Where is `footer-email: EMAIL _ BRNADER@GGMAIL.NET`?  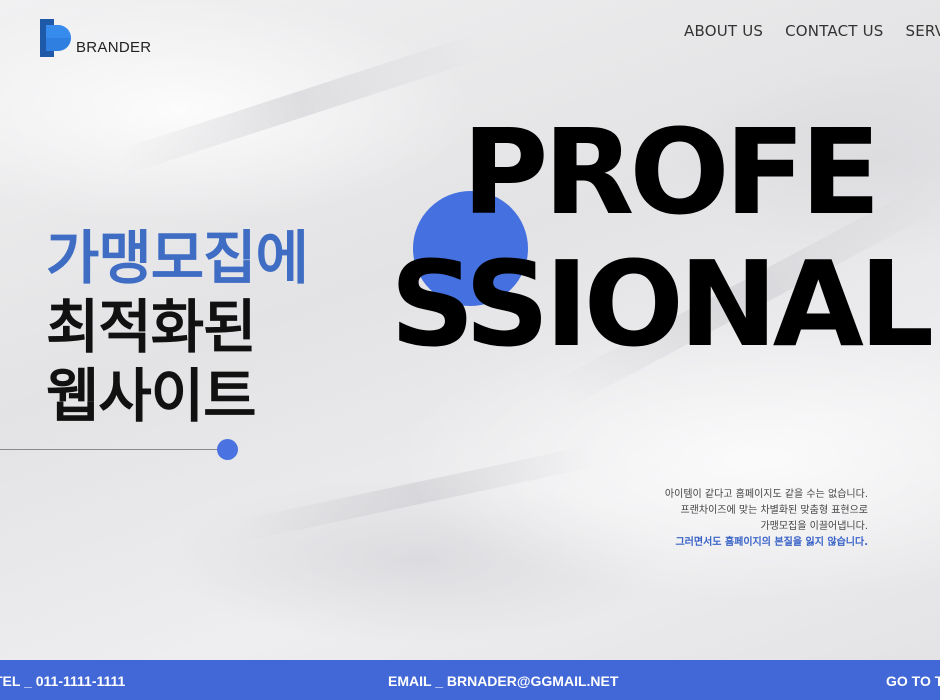 footer-email: EMAIL _ BRNADER@GGMAIL.NET is located at coordinates (503, 681).